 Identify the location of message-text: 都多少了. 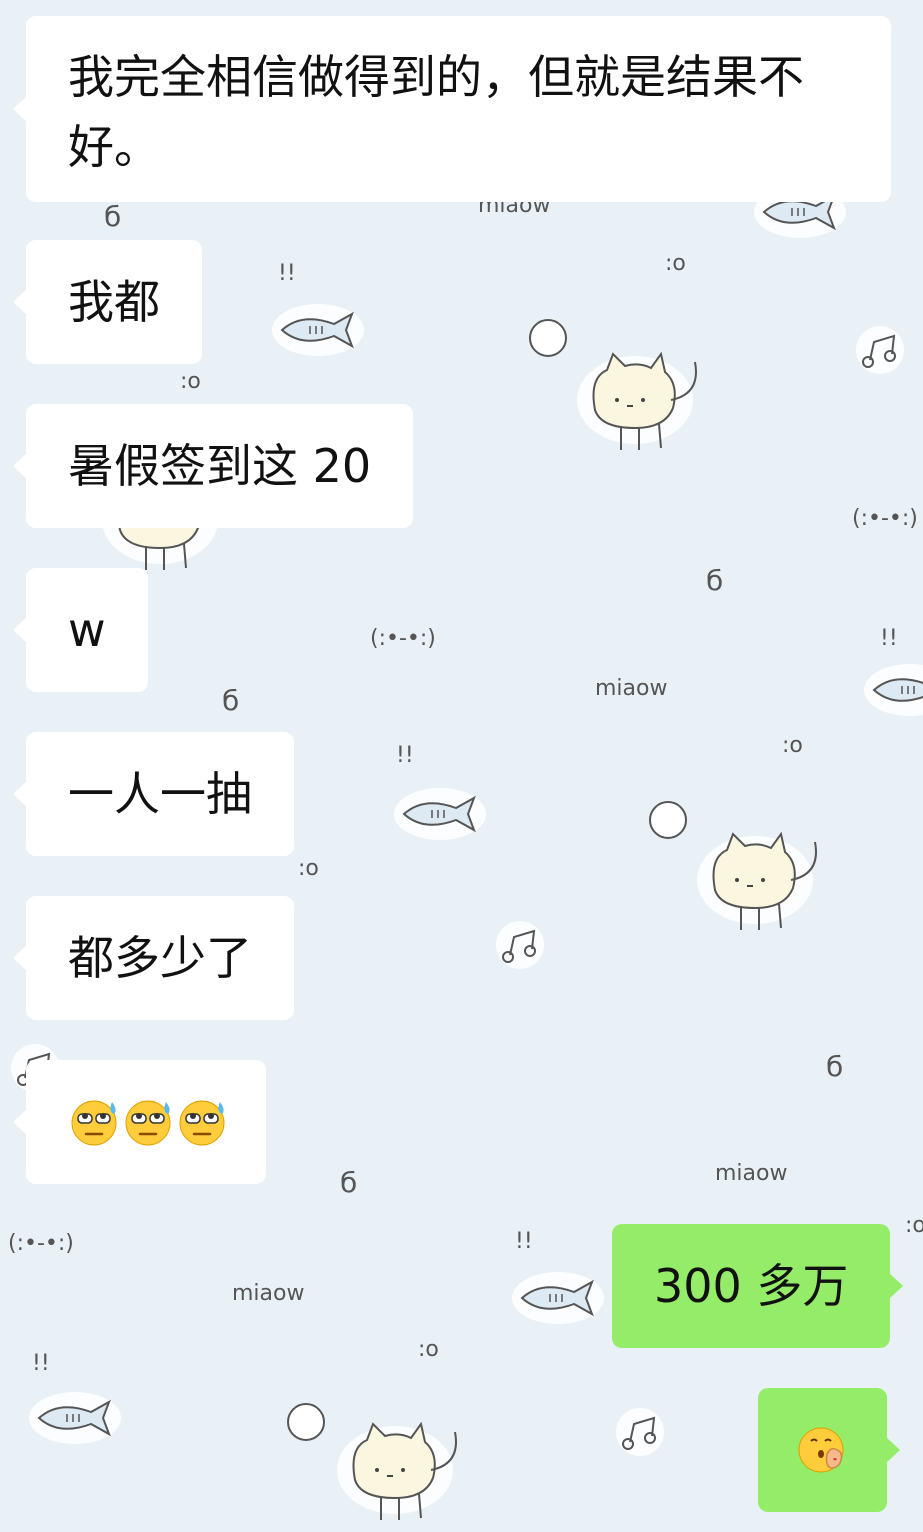
(160, 958).